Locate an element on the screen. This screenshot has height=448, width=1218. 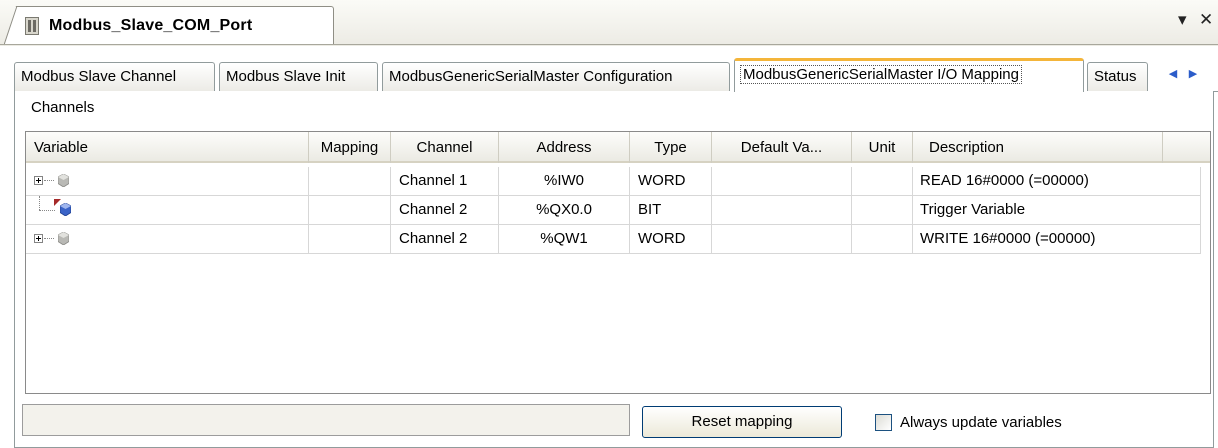
tab-generic-serial-master-configuration: ModbusGenericSerialMaster Configuration is located at coordinates (556, 76).